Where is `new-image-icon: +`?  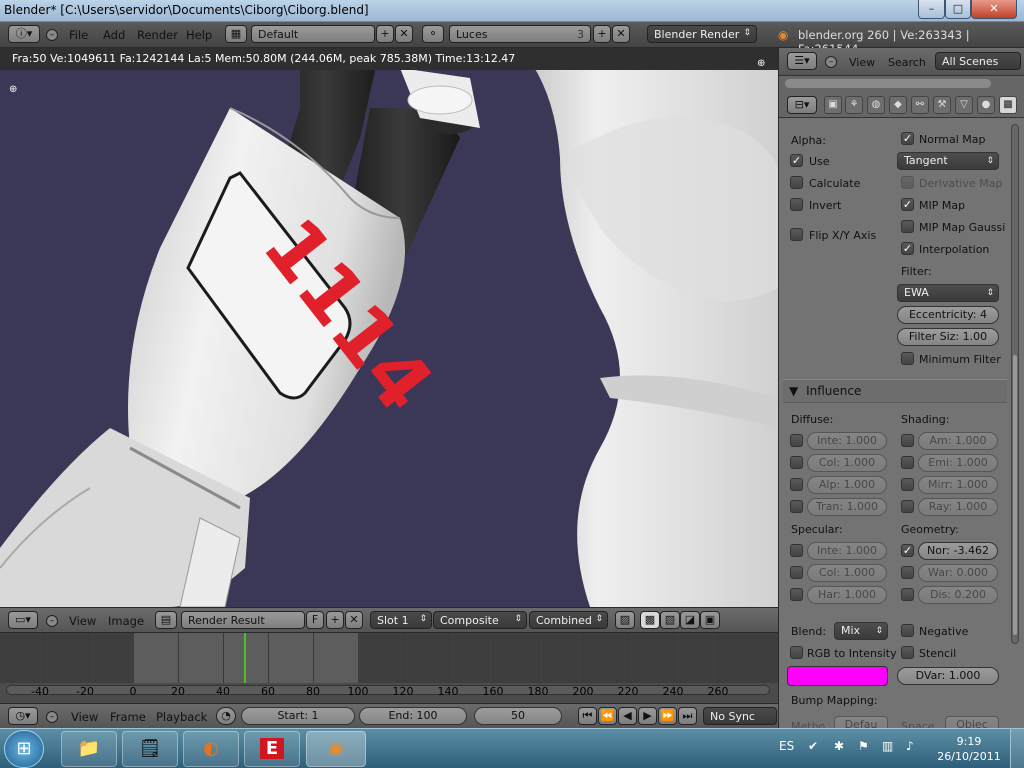 new-image-icon: + is located at coordinates (335, 620).